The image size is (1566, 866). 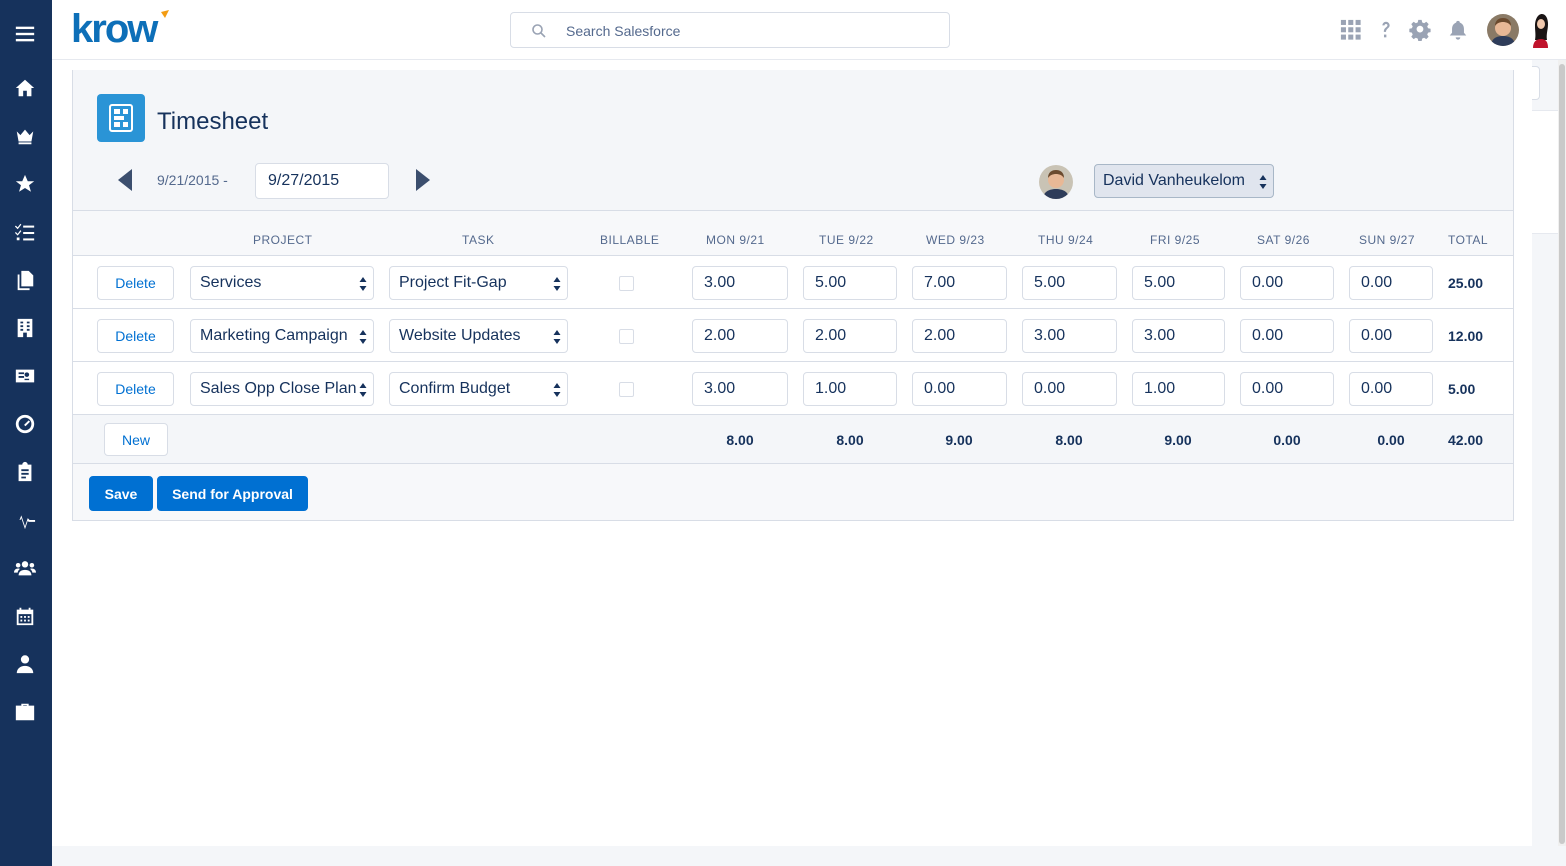 What do you see at coordinates (322, 181) in the screenshot?
I see `week-end-date-input` at bounding box center [322, 181].